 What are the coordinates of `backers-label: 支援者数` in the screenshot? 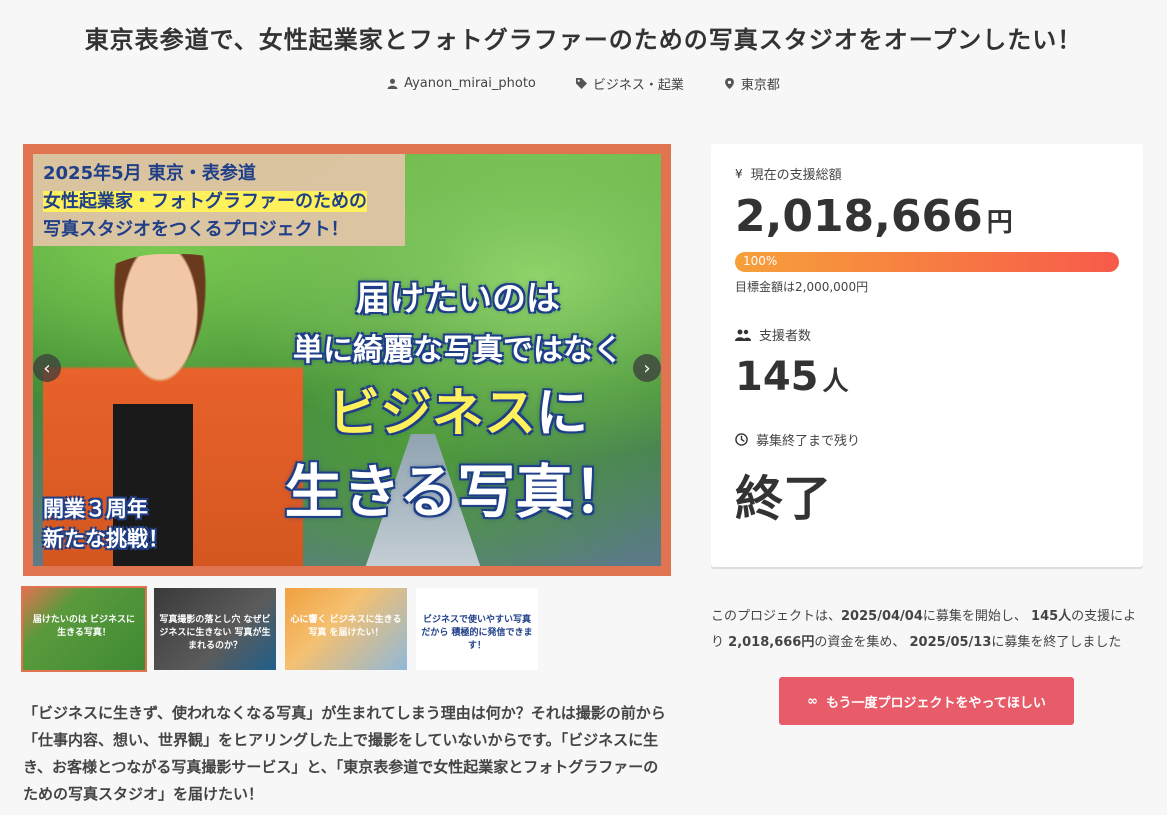 It's located at (785, 336).